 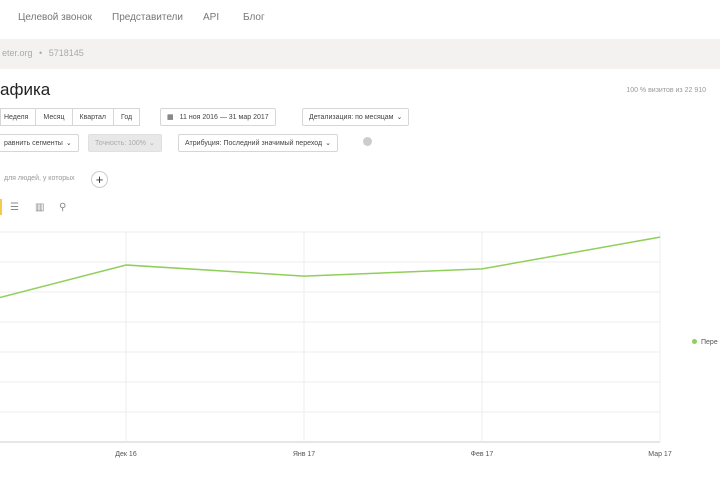 What do you see at coordinates (660, 454) in the screenshot?
I see `x-tick-label: Мар 17` at bounding box center [660, 454].